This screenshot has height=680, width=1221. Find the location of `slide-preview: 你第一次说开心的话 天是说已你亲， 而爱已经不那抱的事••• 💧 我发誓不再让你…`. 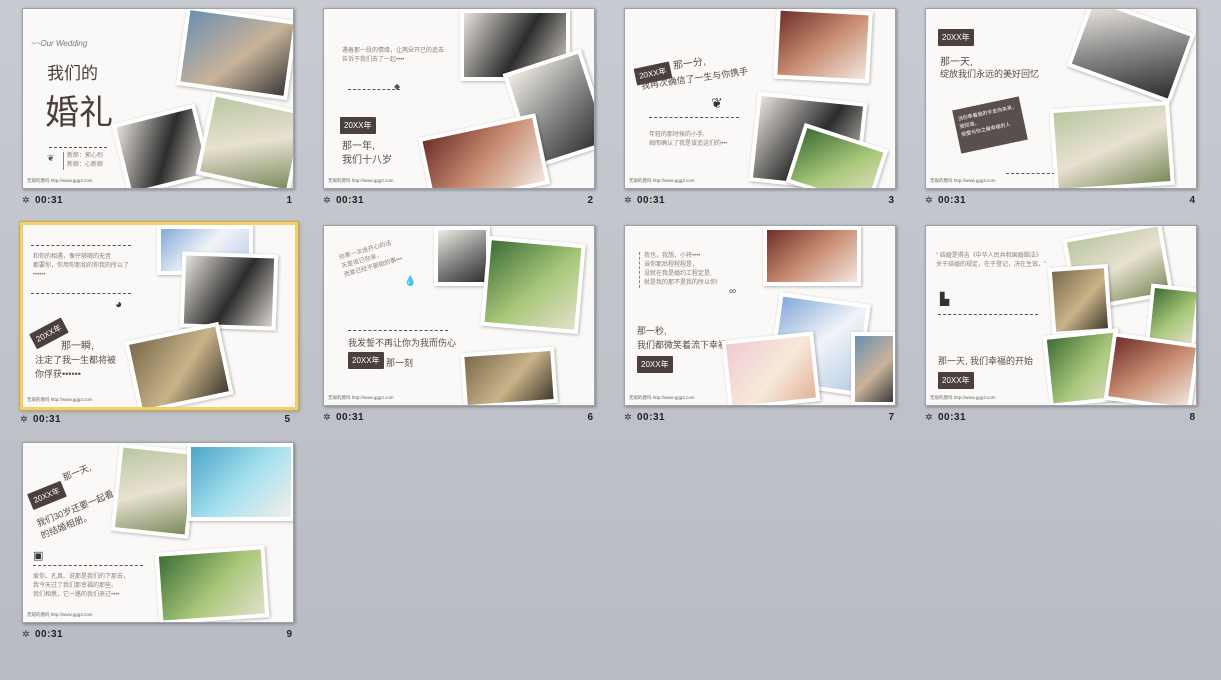

slide-preview: 你第一次说开心的话 天是说已你亲， 而爱已经不那抱的事••• 💧 我发誓不再让你… is located at coordinates (459, 315).